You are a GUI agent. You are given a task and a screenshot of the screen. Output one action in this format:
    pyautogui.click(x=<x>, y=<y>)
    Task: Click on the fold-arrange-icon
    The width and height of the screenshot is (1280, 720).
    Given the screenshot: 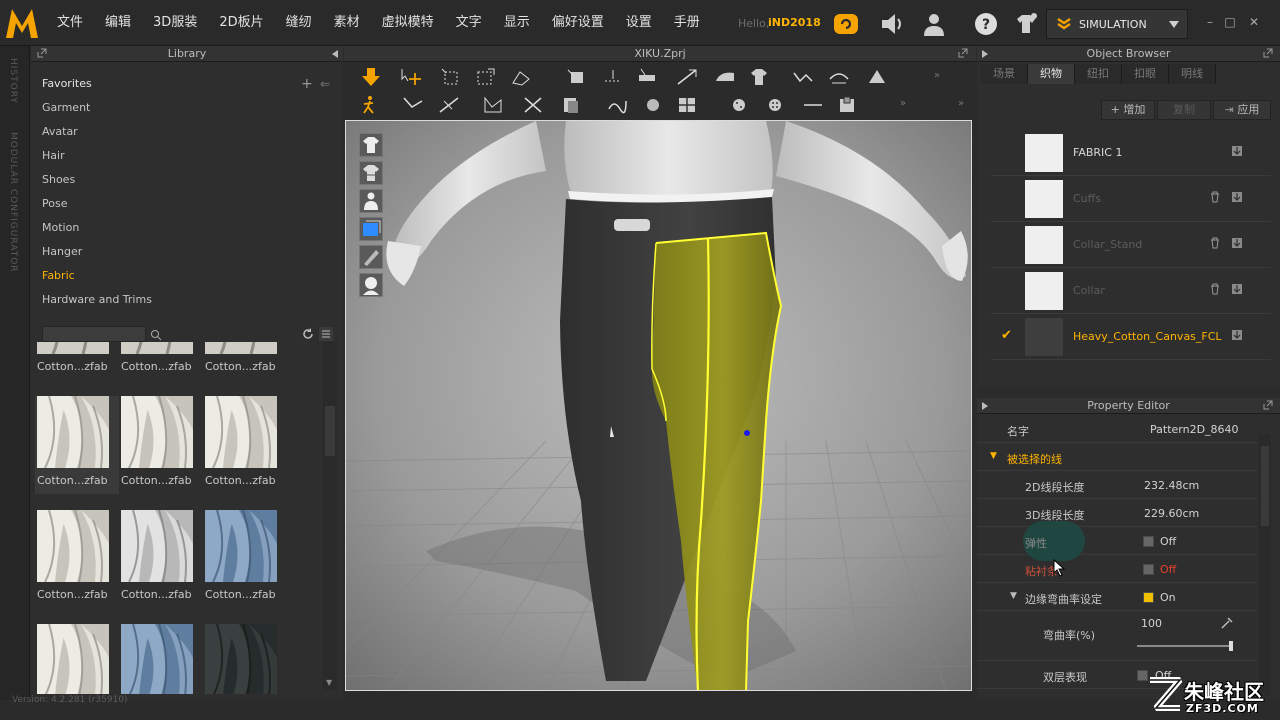 What is the action you would take?
    pyautogui.click(x=521, y=77)
    